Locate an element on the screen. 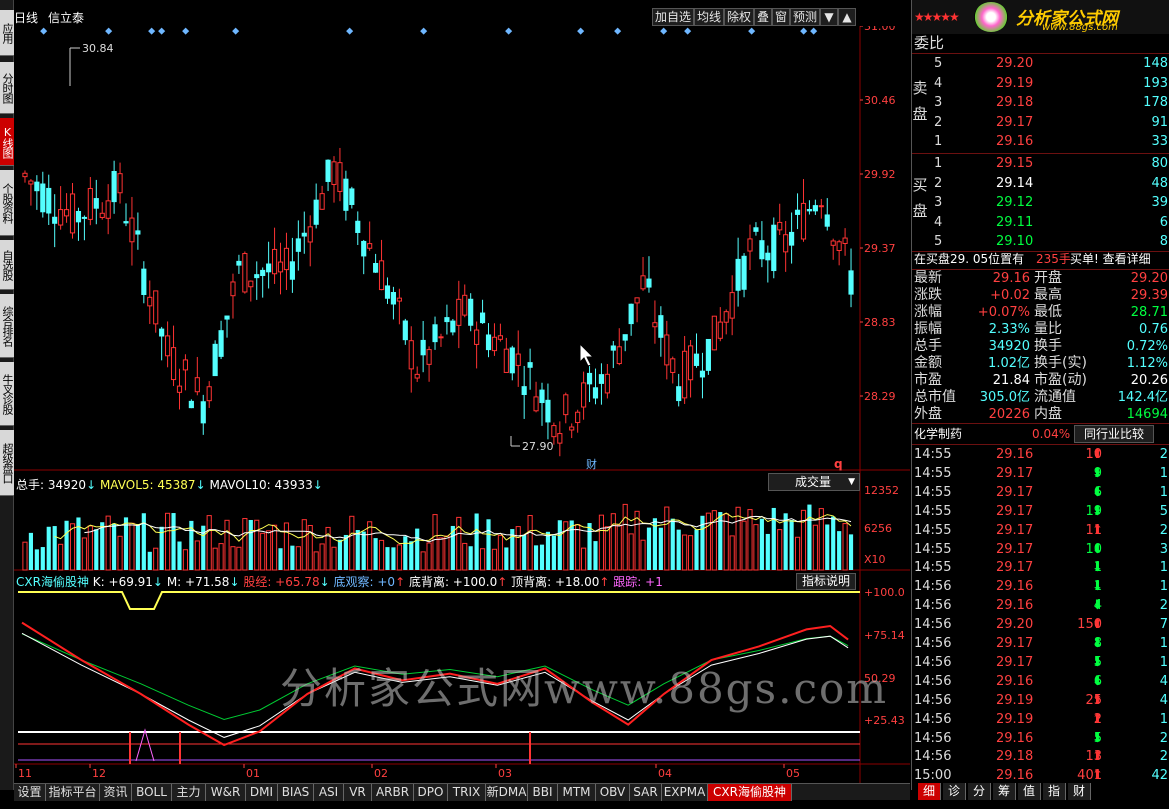  price: 29.12 is located at coordinates (1015, 202).